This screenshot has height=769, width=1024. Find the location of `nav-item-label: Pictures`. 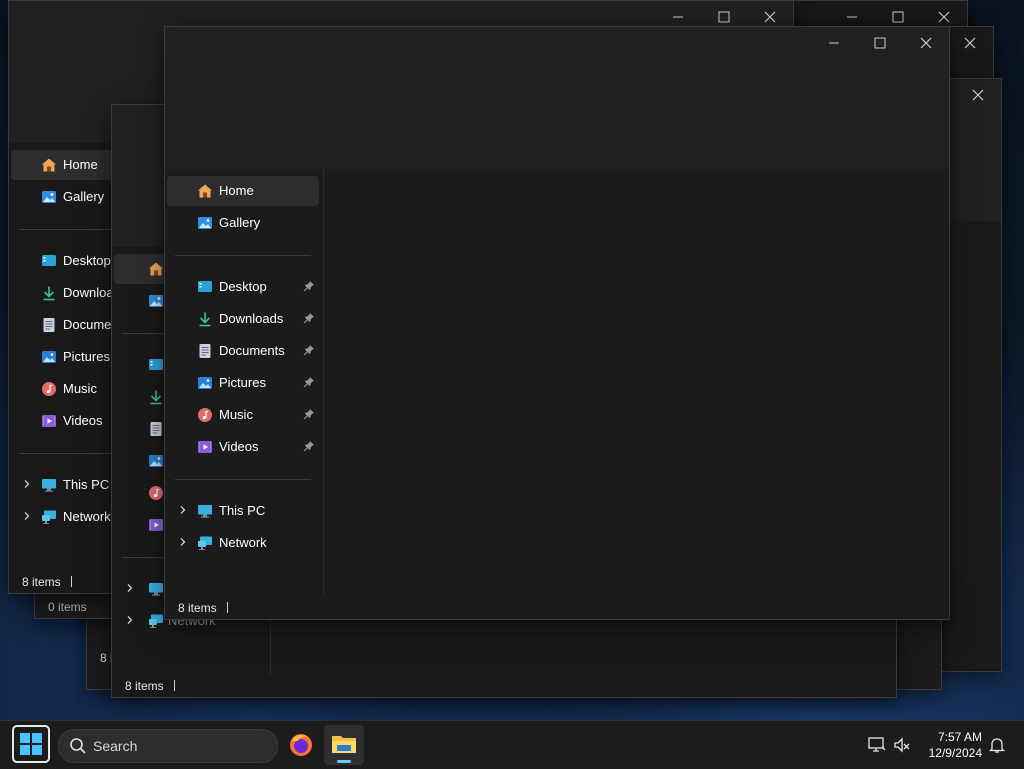

nav-item-label: Pictures is located at coordinates (242, 382).